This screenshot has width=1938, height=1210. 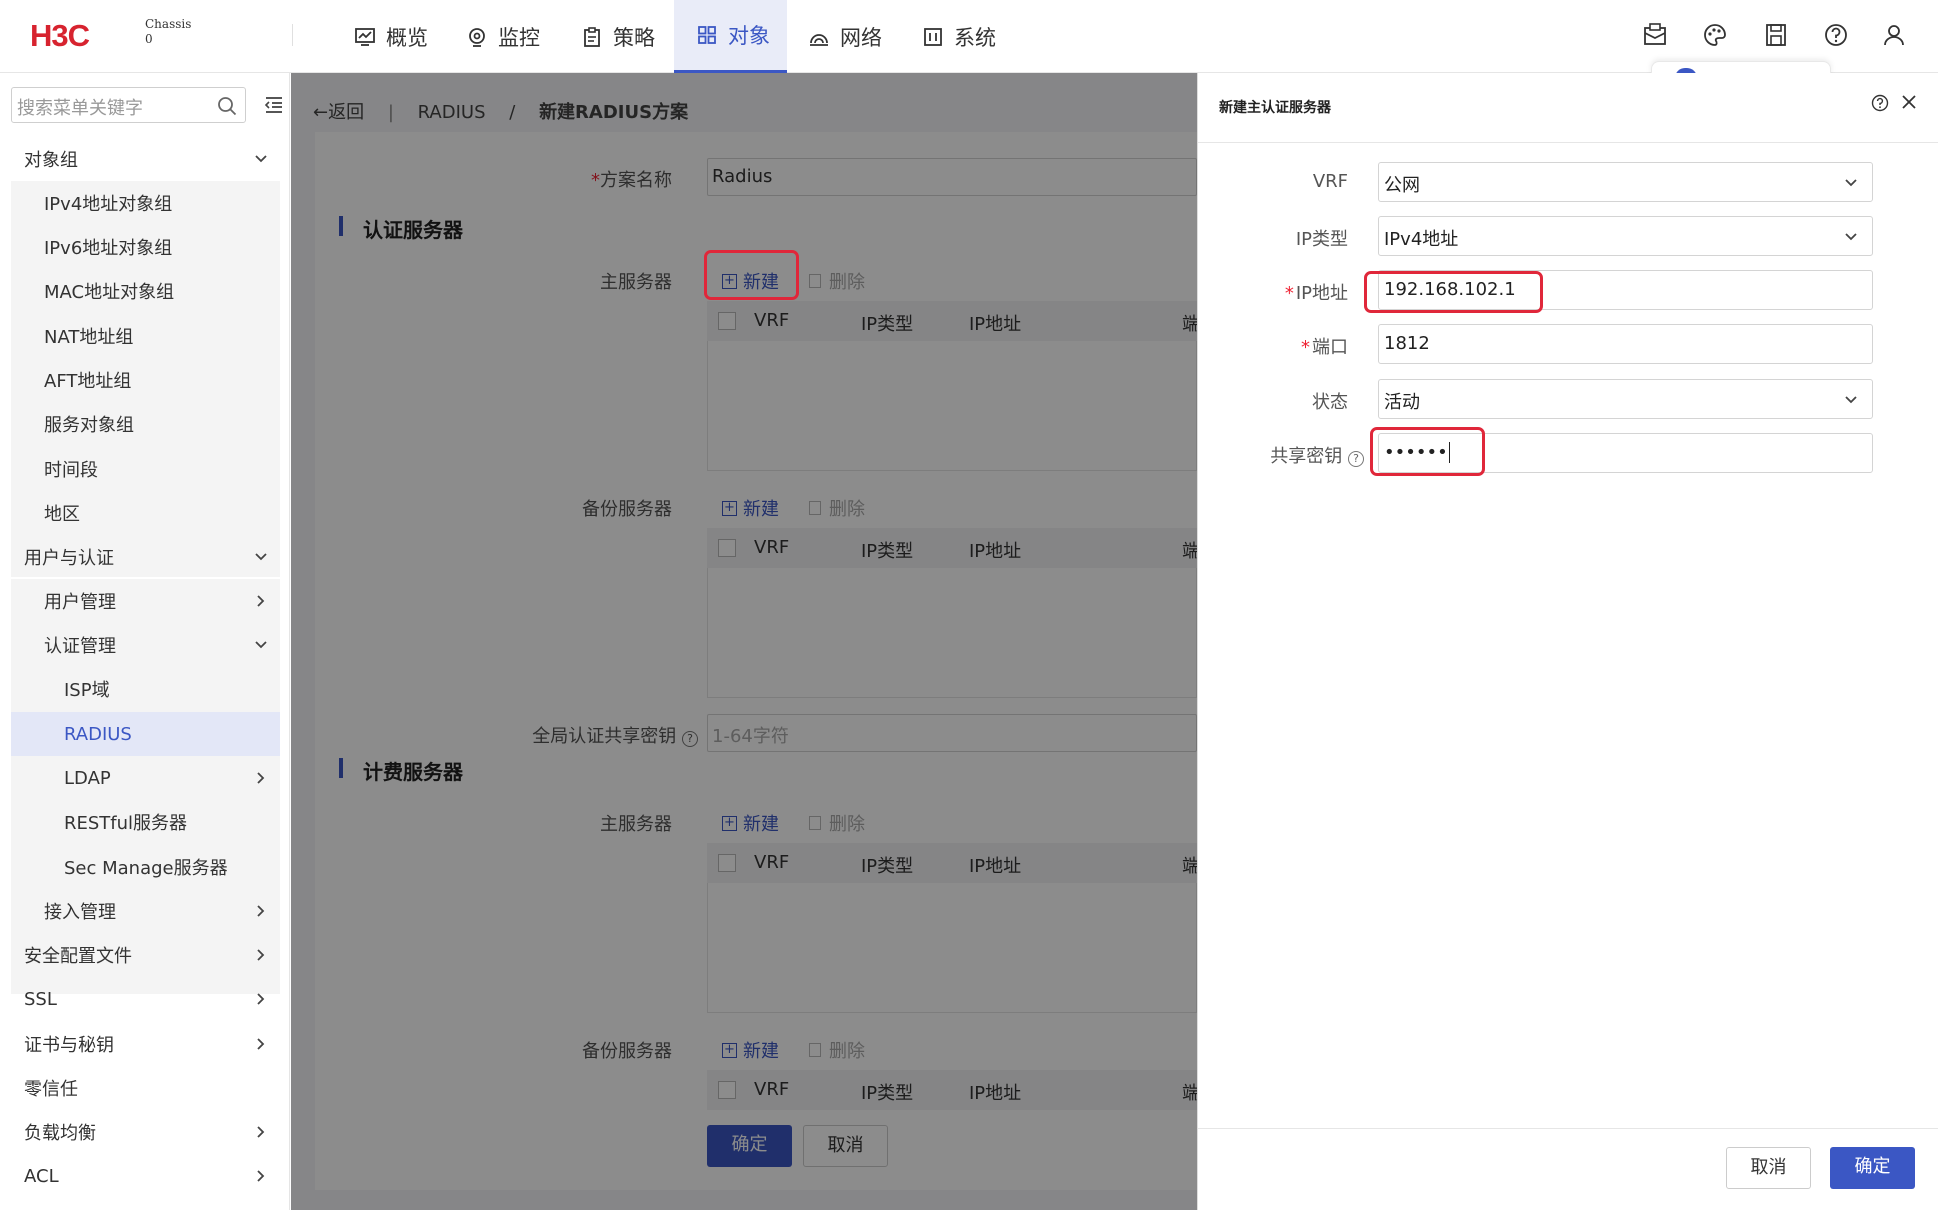 I want to click on mailbox-icon, so click(x=1655, y=35).